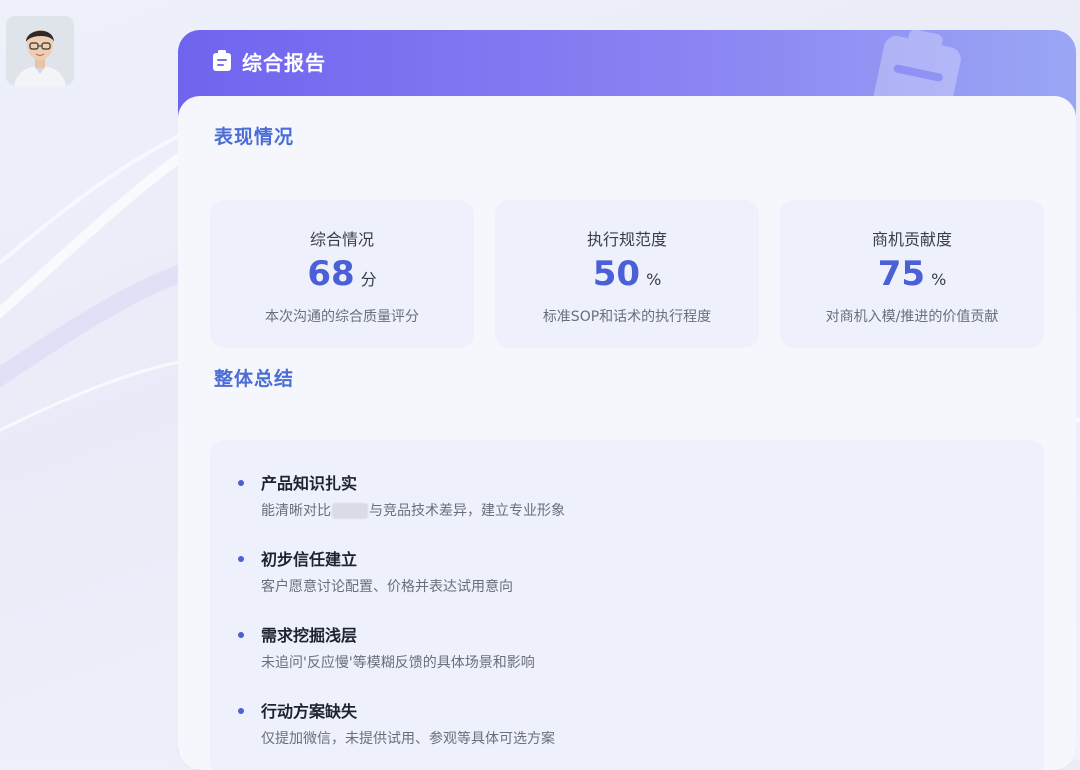 The height and width of the screenshot is (770, 1080). Describe the element at coordinates (309, 635) in the screenshot. I see `summary-item-title: 需求挖掘浅层` at that location.